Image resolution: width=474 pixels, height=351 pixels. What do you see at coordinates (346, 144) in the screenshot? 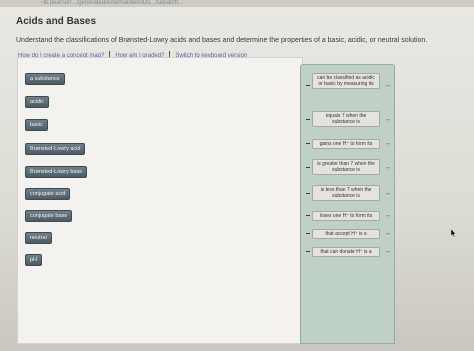
I see `target-box: gains one H⁺ to form its` at bounding box center [346, 144].